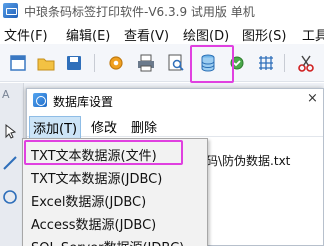  I want to click on menu-view: 查看(V), so click(146, 34).